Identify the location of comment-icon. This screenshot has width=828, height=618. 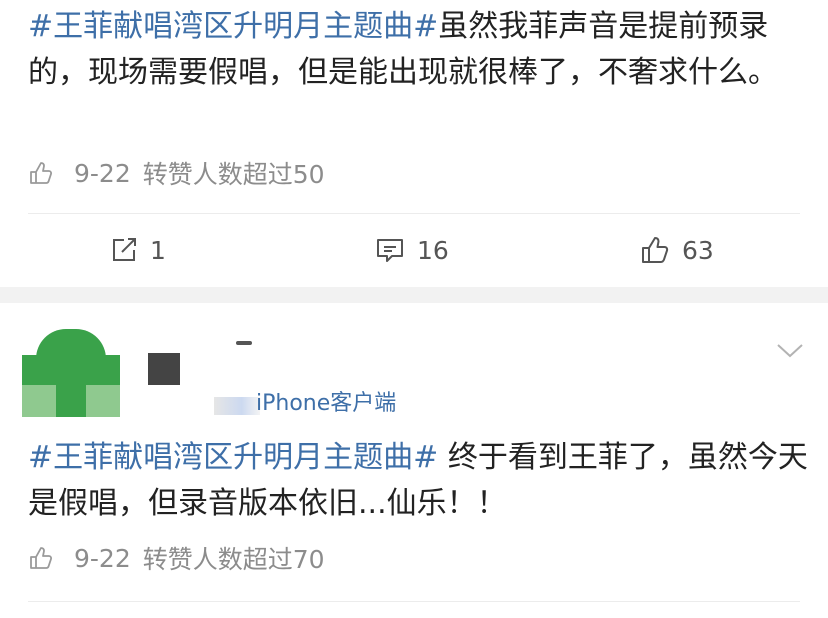
(390, 250).